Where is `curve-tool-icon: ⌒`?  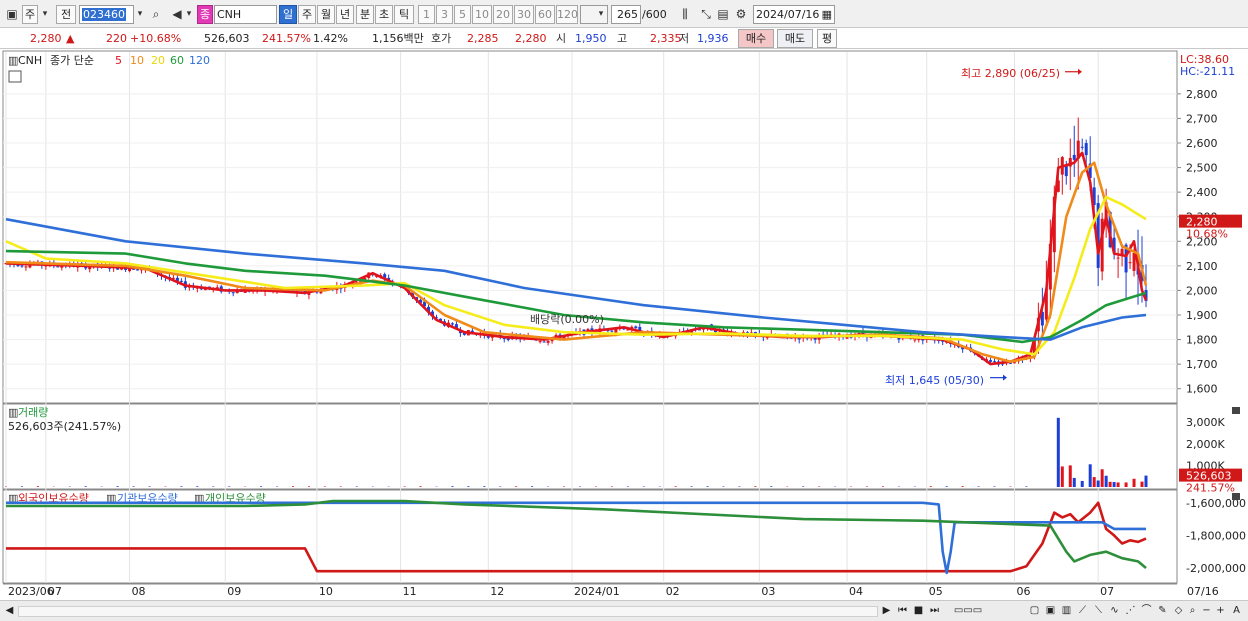
curve-tool-icon: ⌒ is located at coordinates (1146, 611).